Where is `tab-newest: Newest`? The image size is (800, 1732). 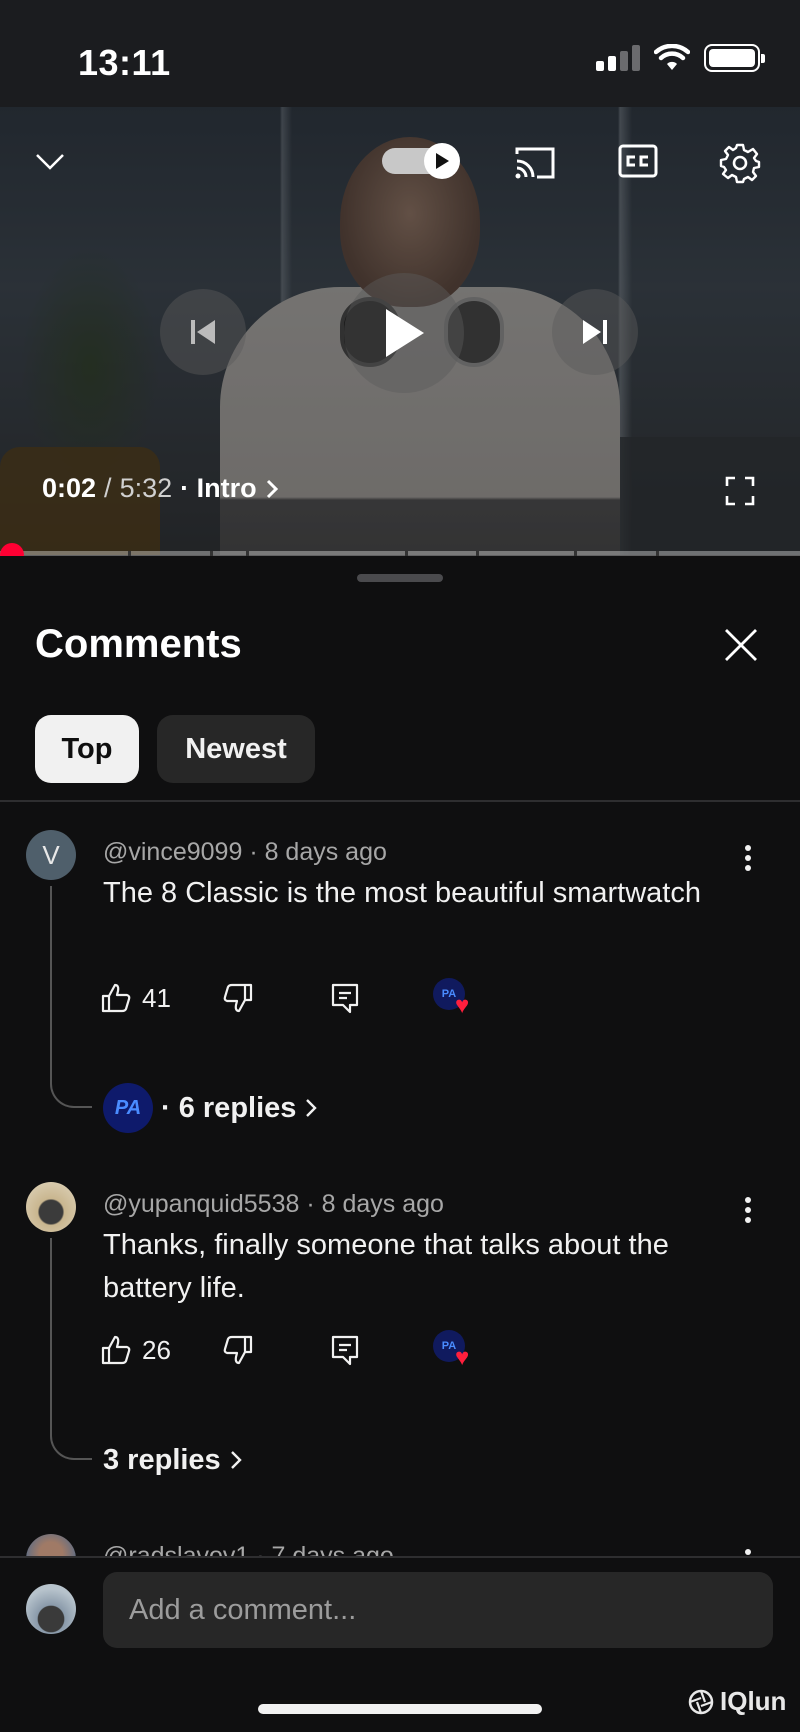 tab-newest: Newest is located at coordinates (236, 749).